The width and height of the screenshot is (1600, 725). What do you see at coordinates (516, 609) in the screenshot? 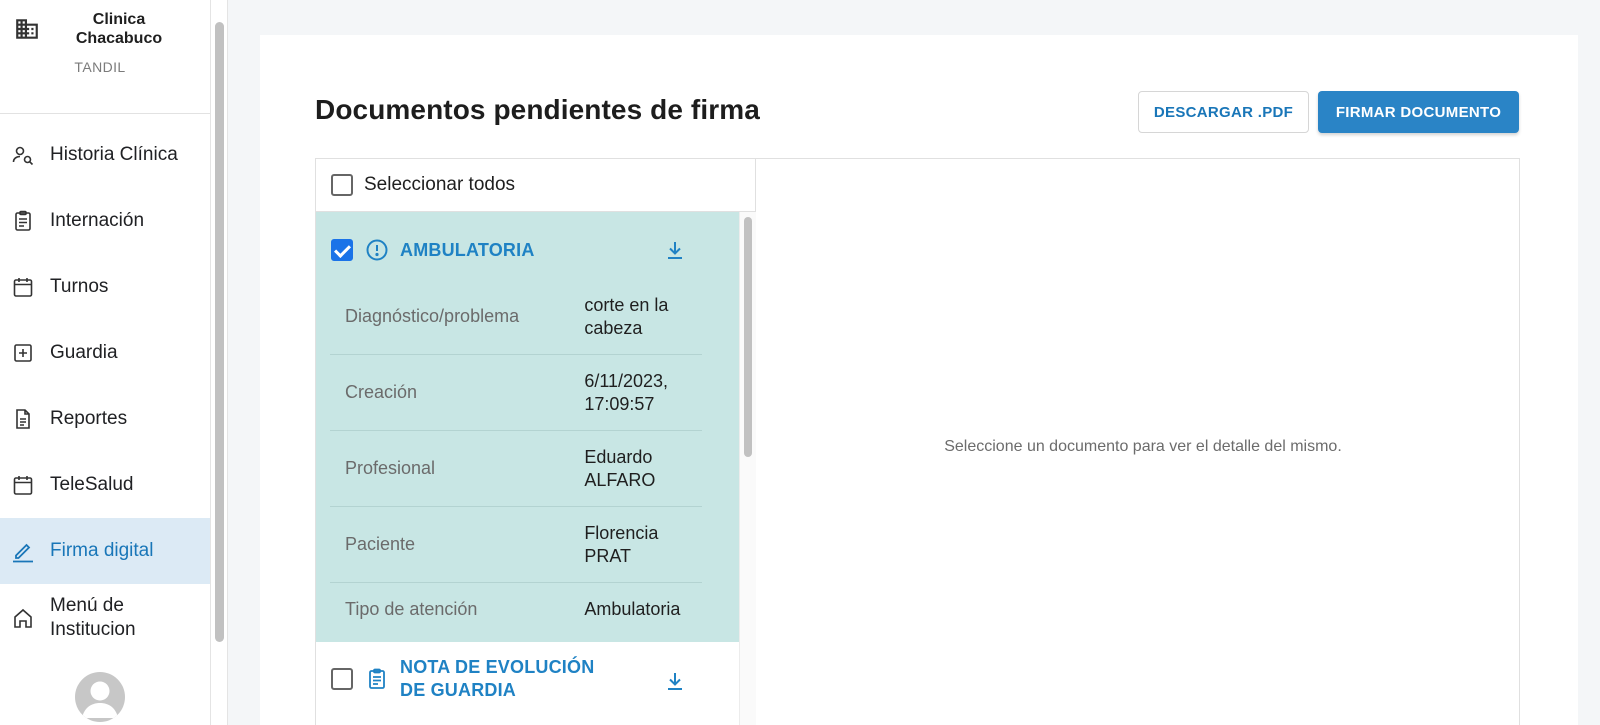
I see `table-row: Tipo de atención Ambulatoria` at bounding box center [516, 609].